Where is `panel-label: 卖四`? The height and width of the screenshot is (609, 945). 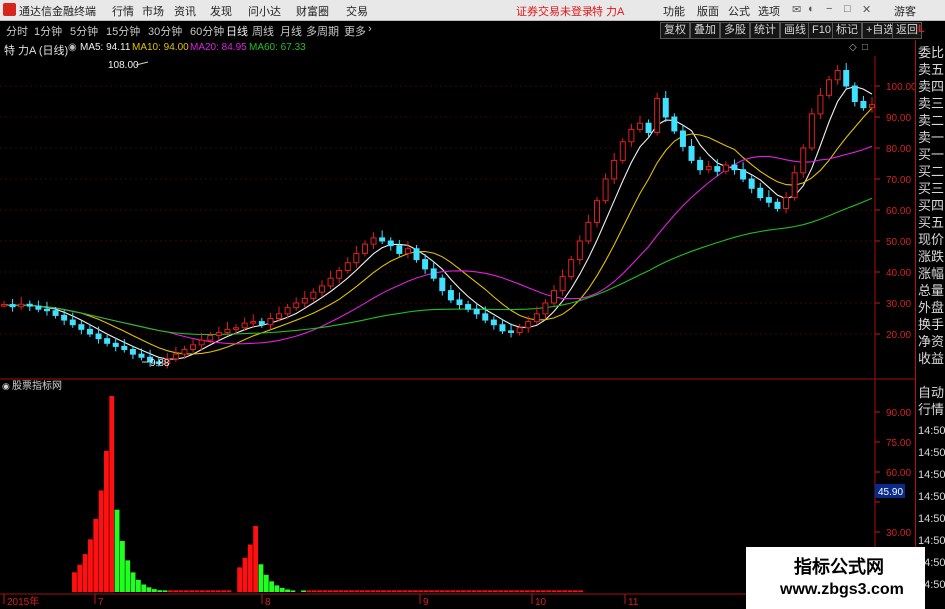
panel-label: 卖四 is located at coordinates (931, 86).